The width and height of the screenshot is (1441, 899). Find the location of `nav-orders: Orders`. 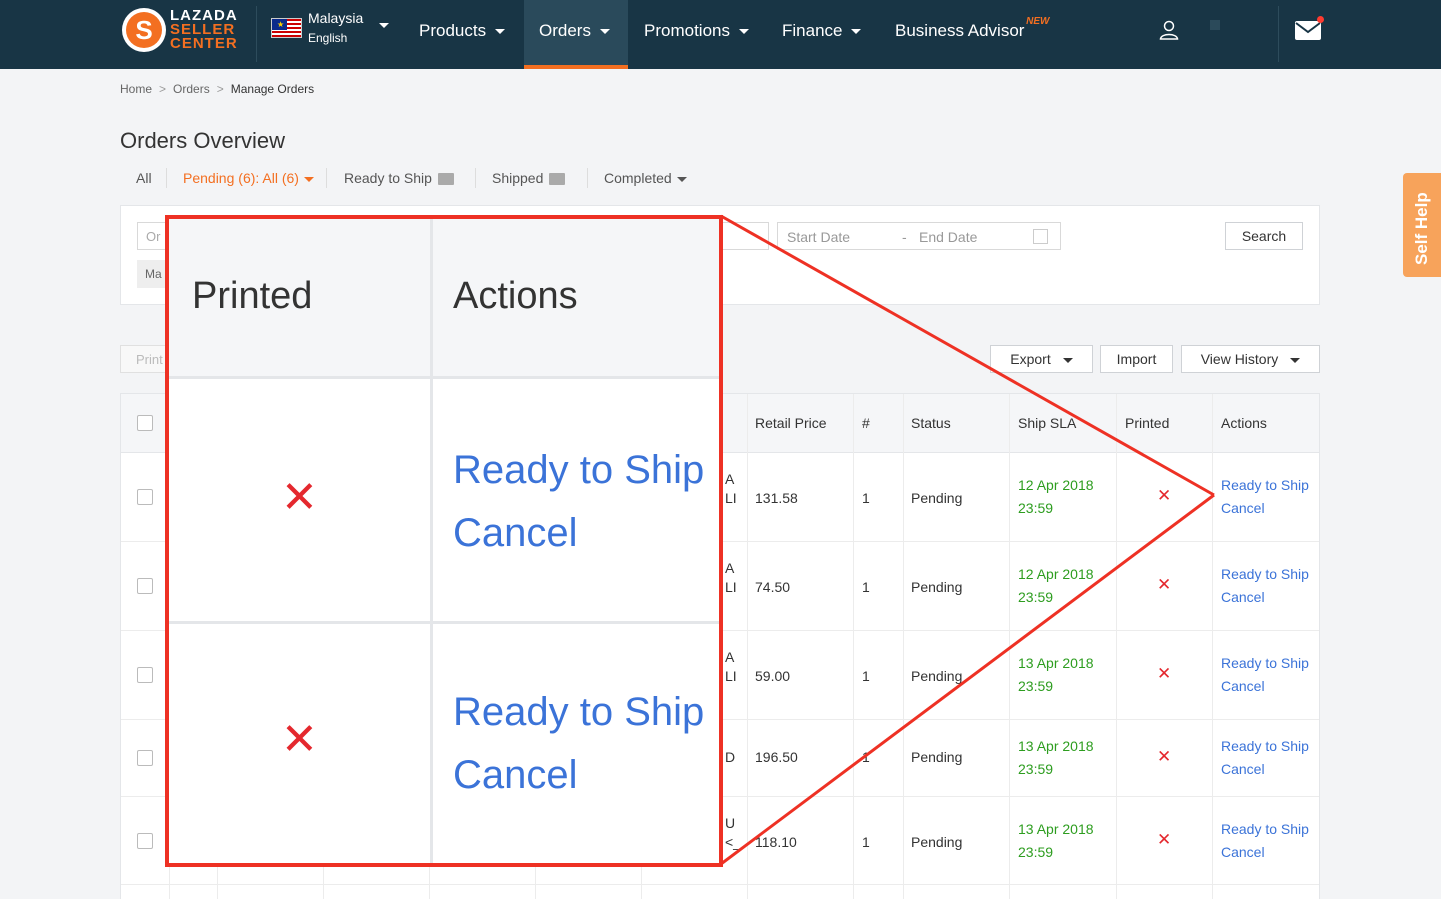

nav-orders: Orders is located at coordinates (576, 34).